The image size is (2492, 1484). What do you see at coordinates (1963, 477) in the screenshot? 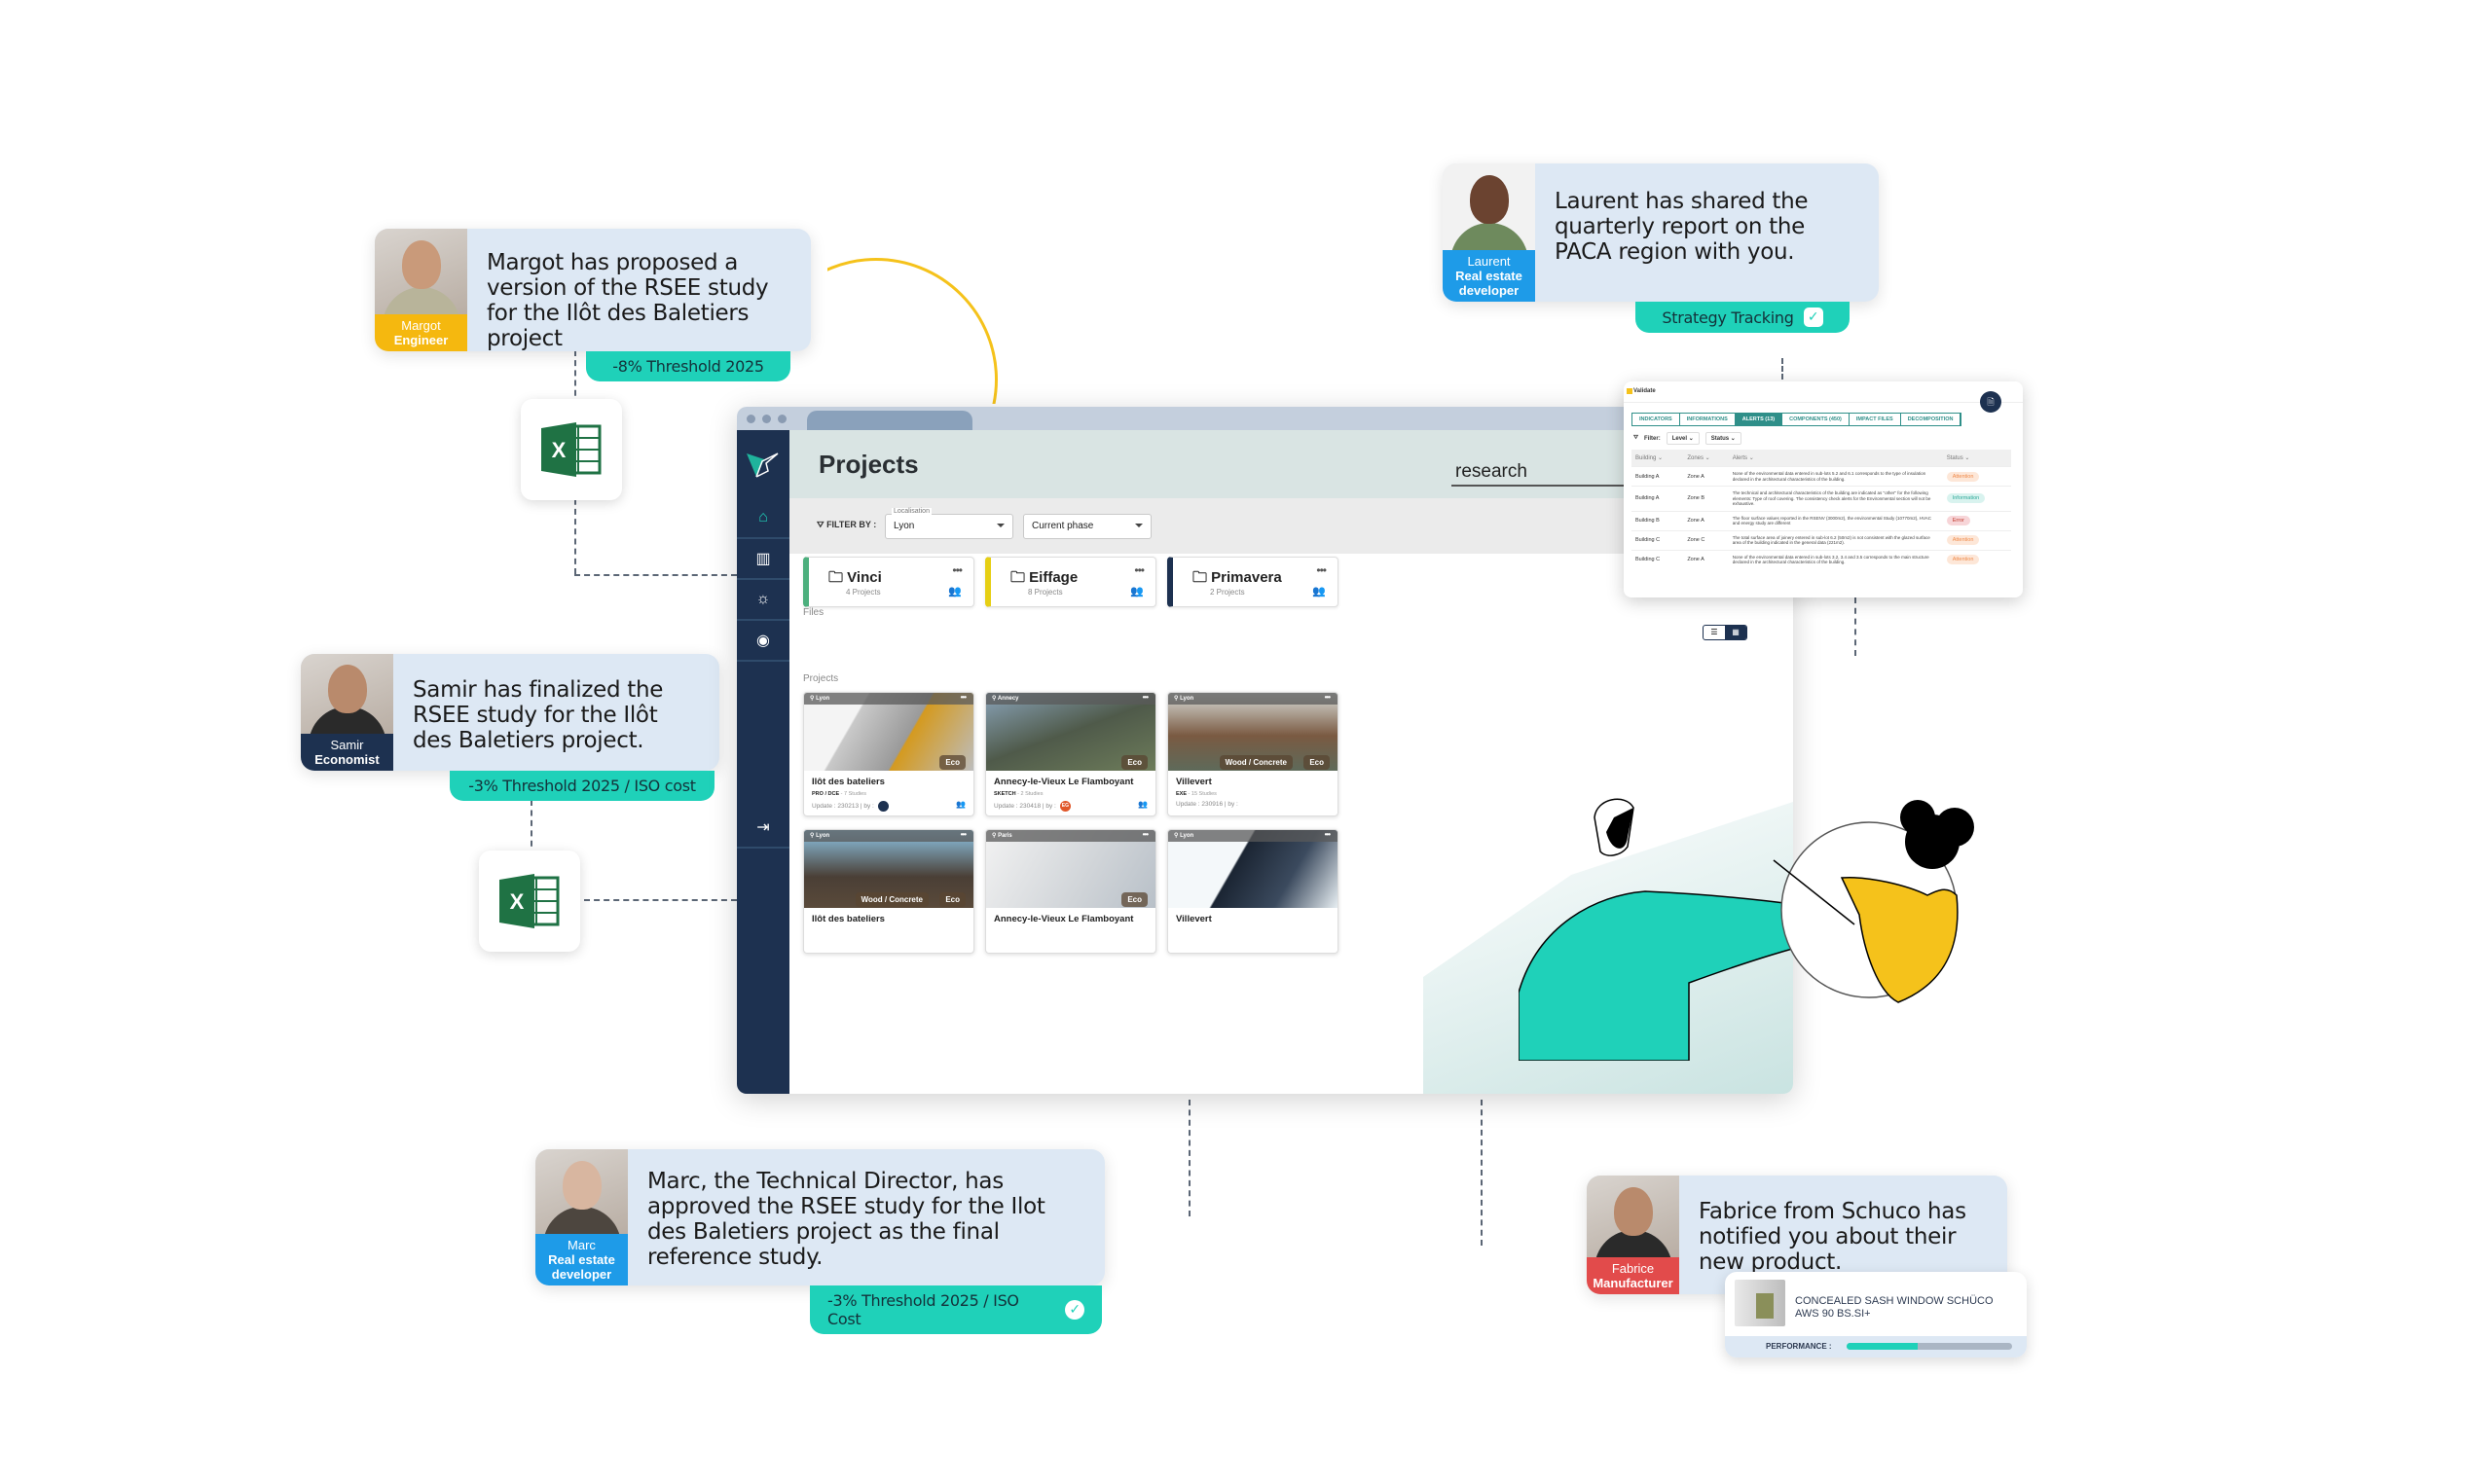
I see `status-badge: Attention` at bounding box center [1963, 477].